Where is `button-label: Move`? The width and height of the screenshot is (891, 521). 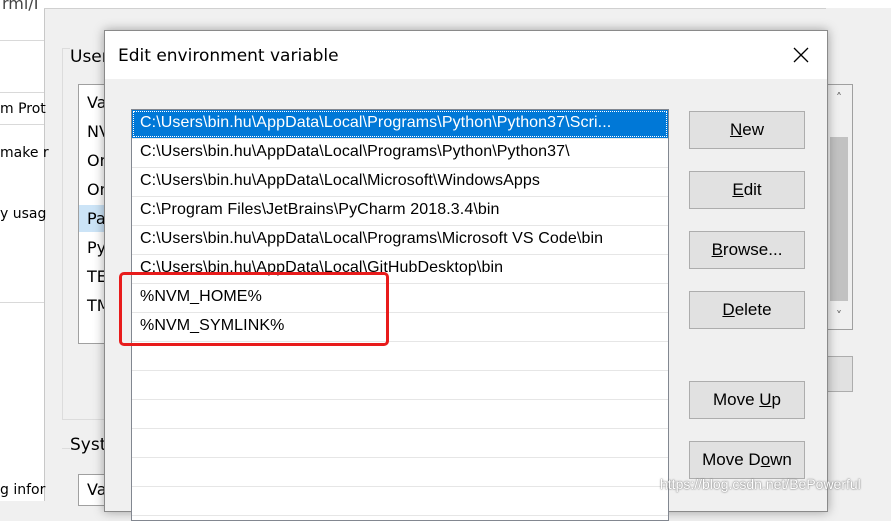 button-label: Move is located at coordinates (736, 399).